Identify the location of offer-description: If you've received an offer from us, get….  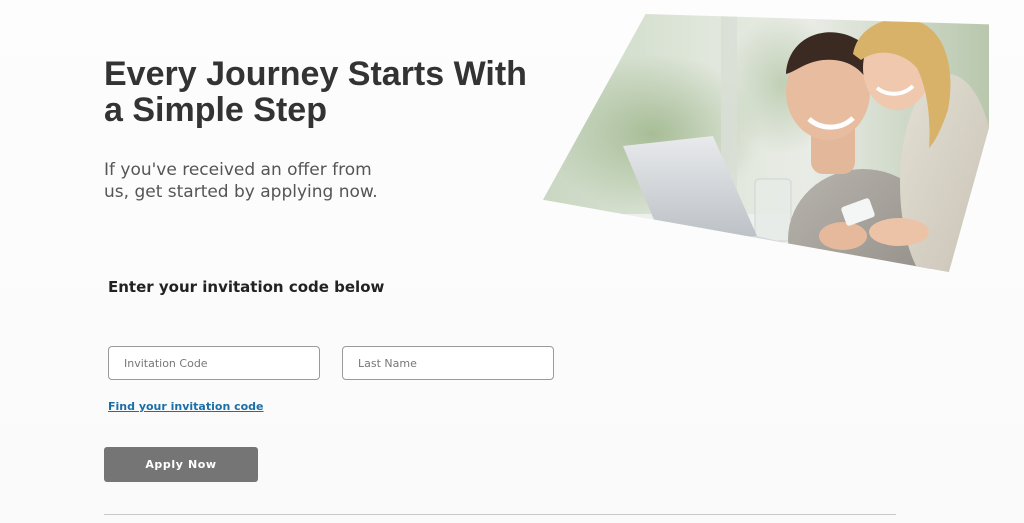
(241, 181).